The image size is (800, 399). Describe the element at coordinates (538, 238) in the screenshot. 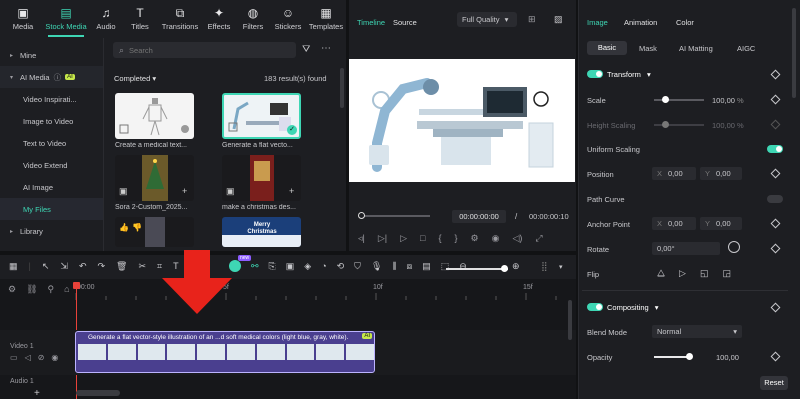

I see `fullscreen-icon: ⤢` at that location.